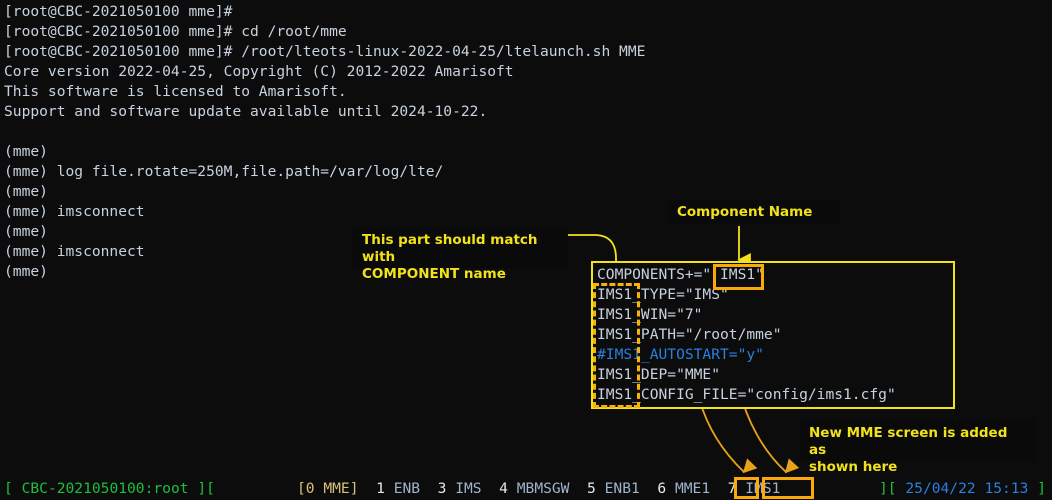  Describe the element at coordinates (105, 488) in the screenshot. I see `status-hostname: CBC-2021050100:root` at that location.